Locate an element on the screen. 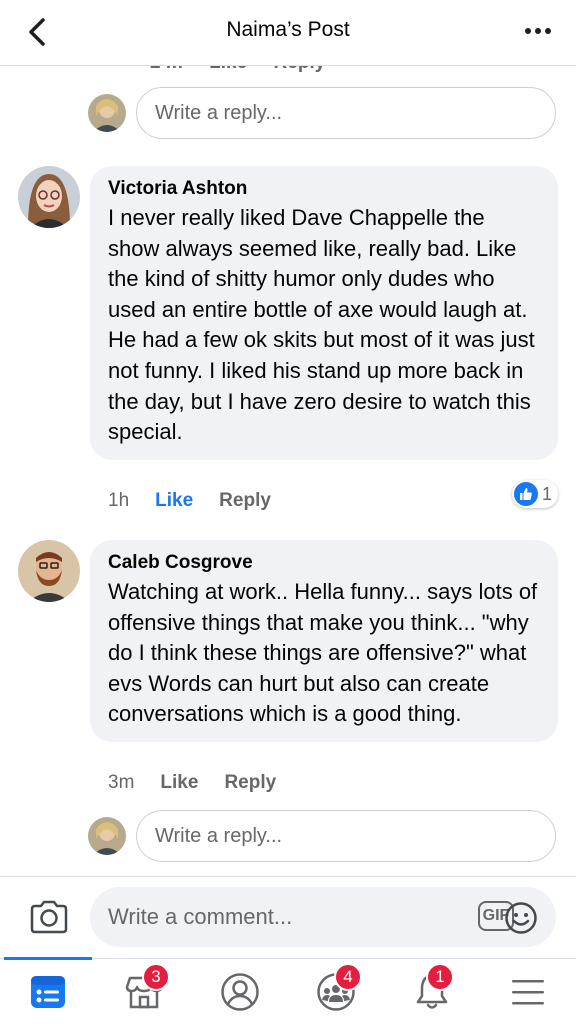 This screenshot has height=1024, width=576. active-tab-indicator is located at coordinates (48, 958).